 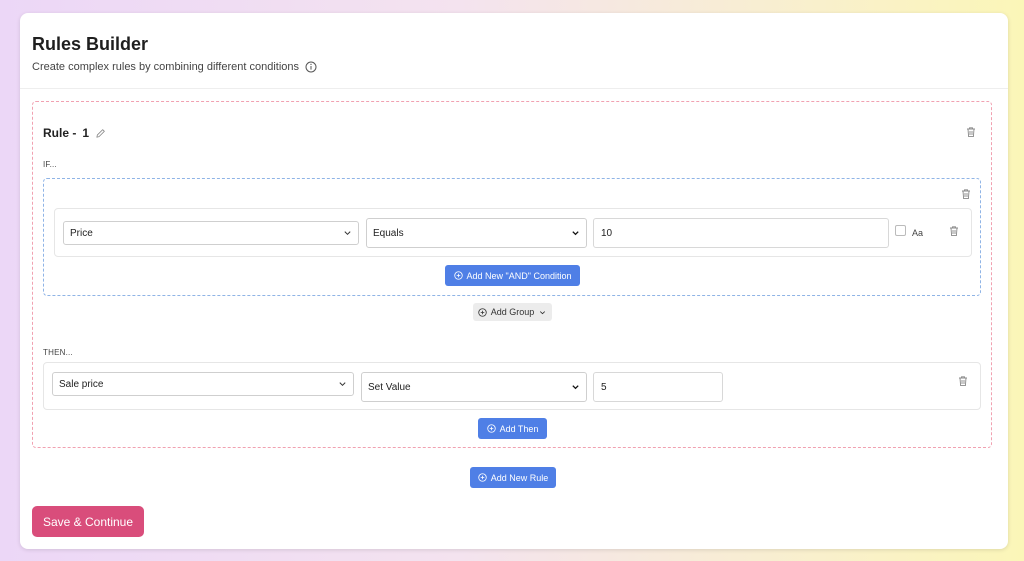 I want to click on action-field-select: Sale price, so click(x=203, y=384).